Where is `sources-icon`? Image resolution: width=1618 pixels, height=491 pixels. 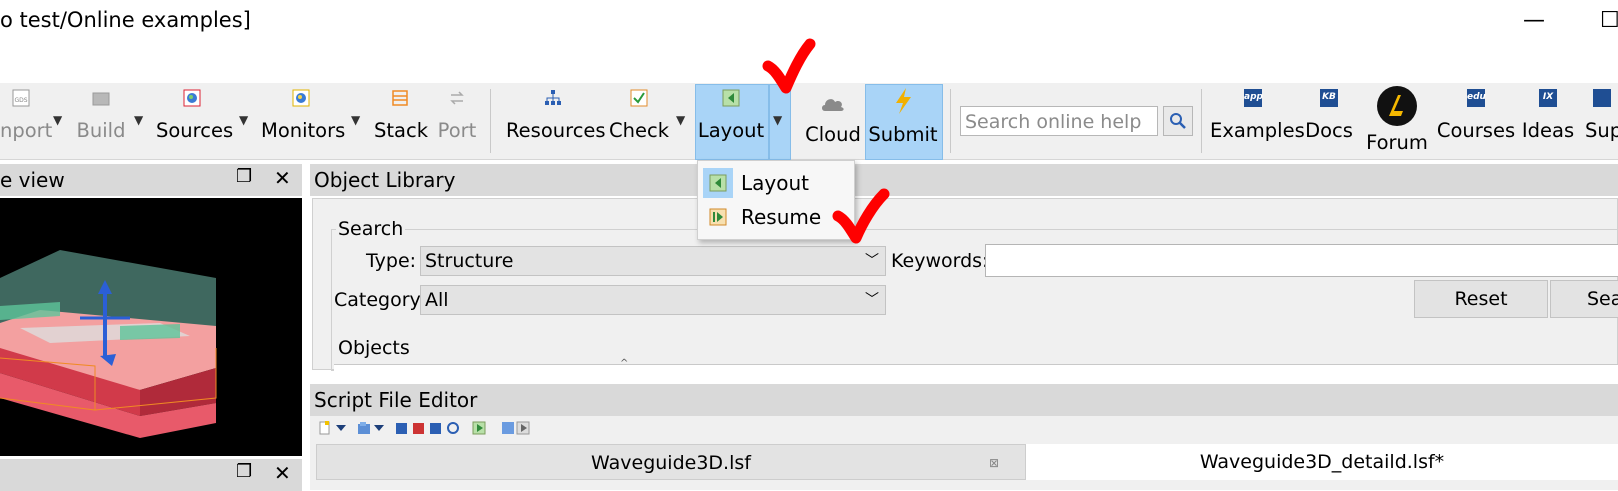
sources-icon is located at coordinates (192, 98).